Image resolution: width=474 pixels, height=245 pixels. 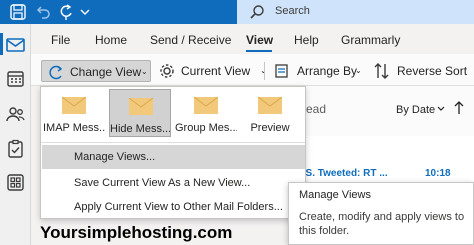 What do you see at coordinates (432, 71) in the screenshot?
I see `reverse-sort-label: Reverse Sort` at bounding box center [432, 71].